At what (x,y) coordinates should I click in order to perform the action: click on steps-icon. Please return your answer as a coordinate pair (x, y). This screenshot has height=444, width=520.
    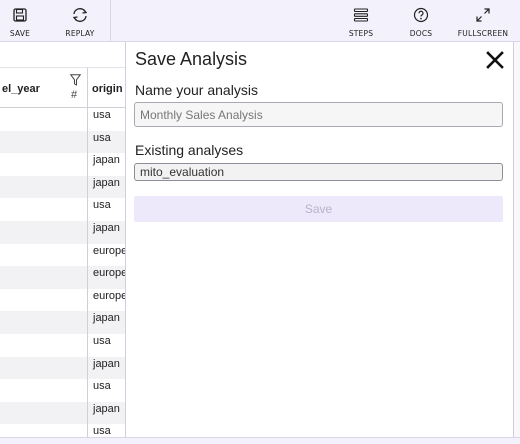
    Looking at the image, I should click on (361, 15).